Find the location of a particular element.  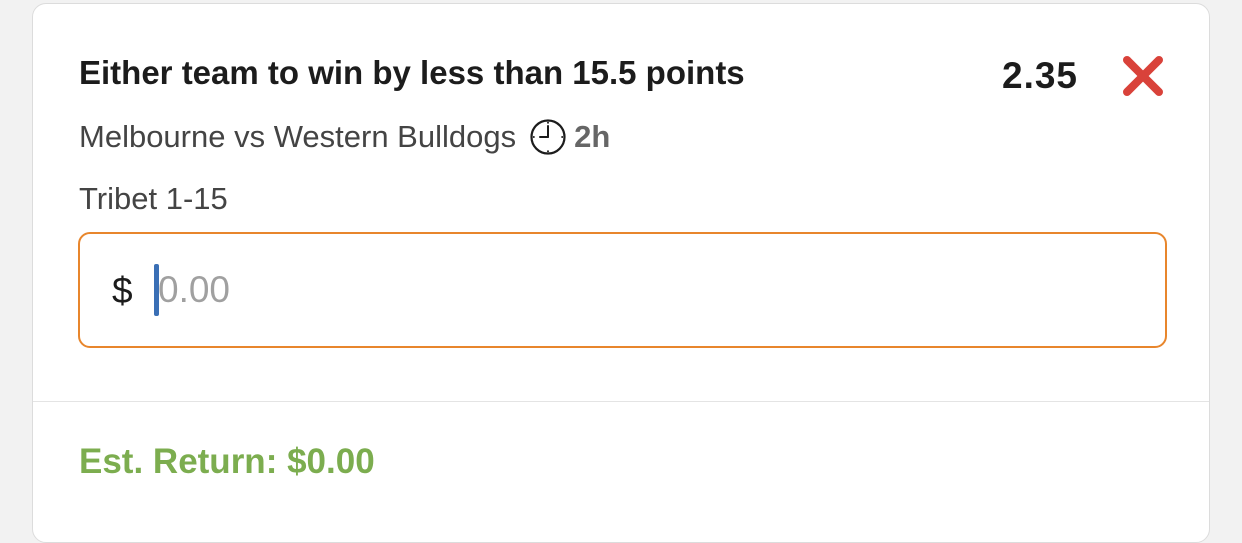

remove-bet-button is located at coordinates (1143, 76).